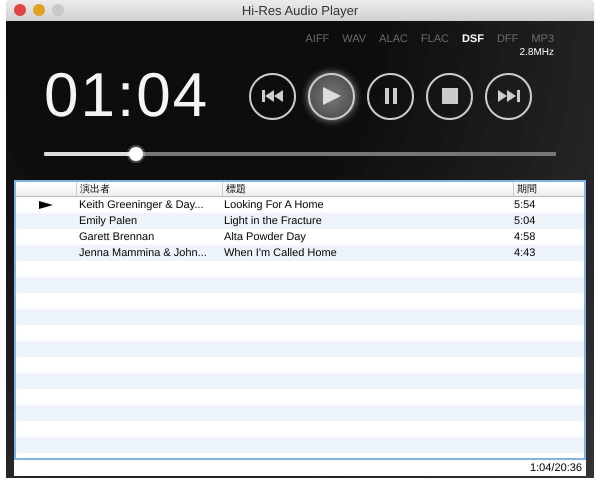 The width and height of the screenshot is (600, 500). Describe the element at coordinates (524, 237) in the screenshot. I see `table-cell-text: 4:58` at that location.